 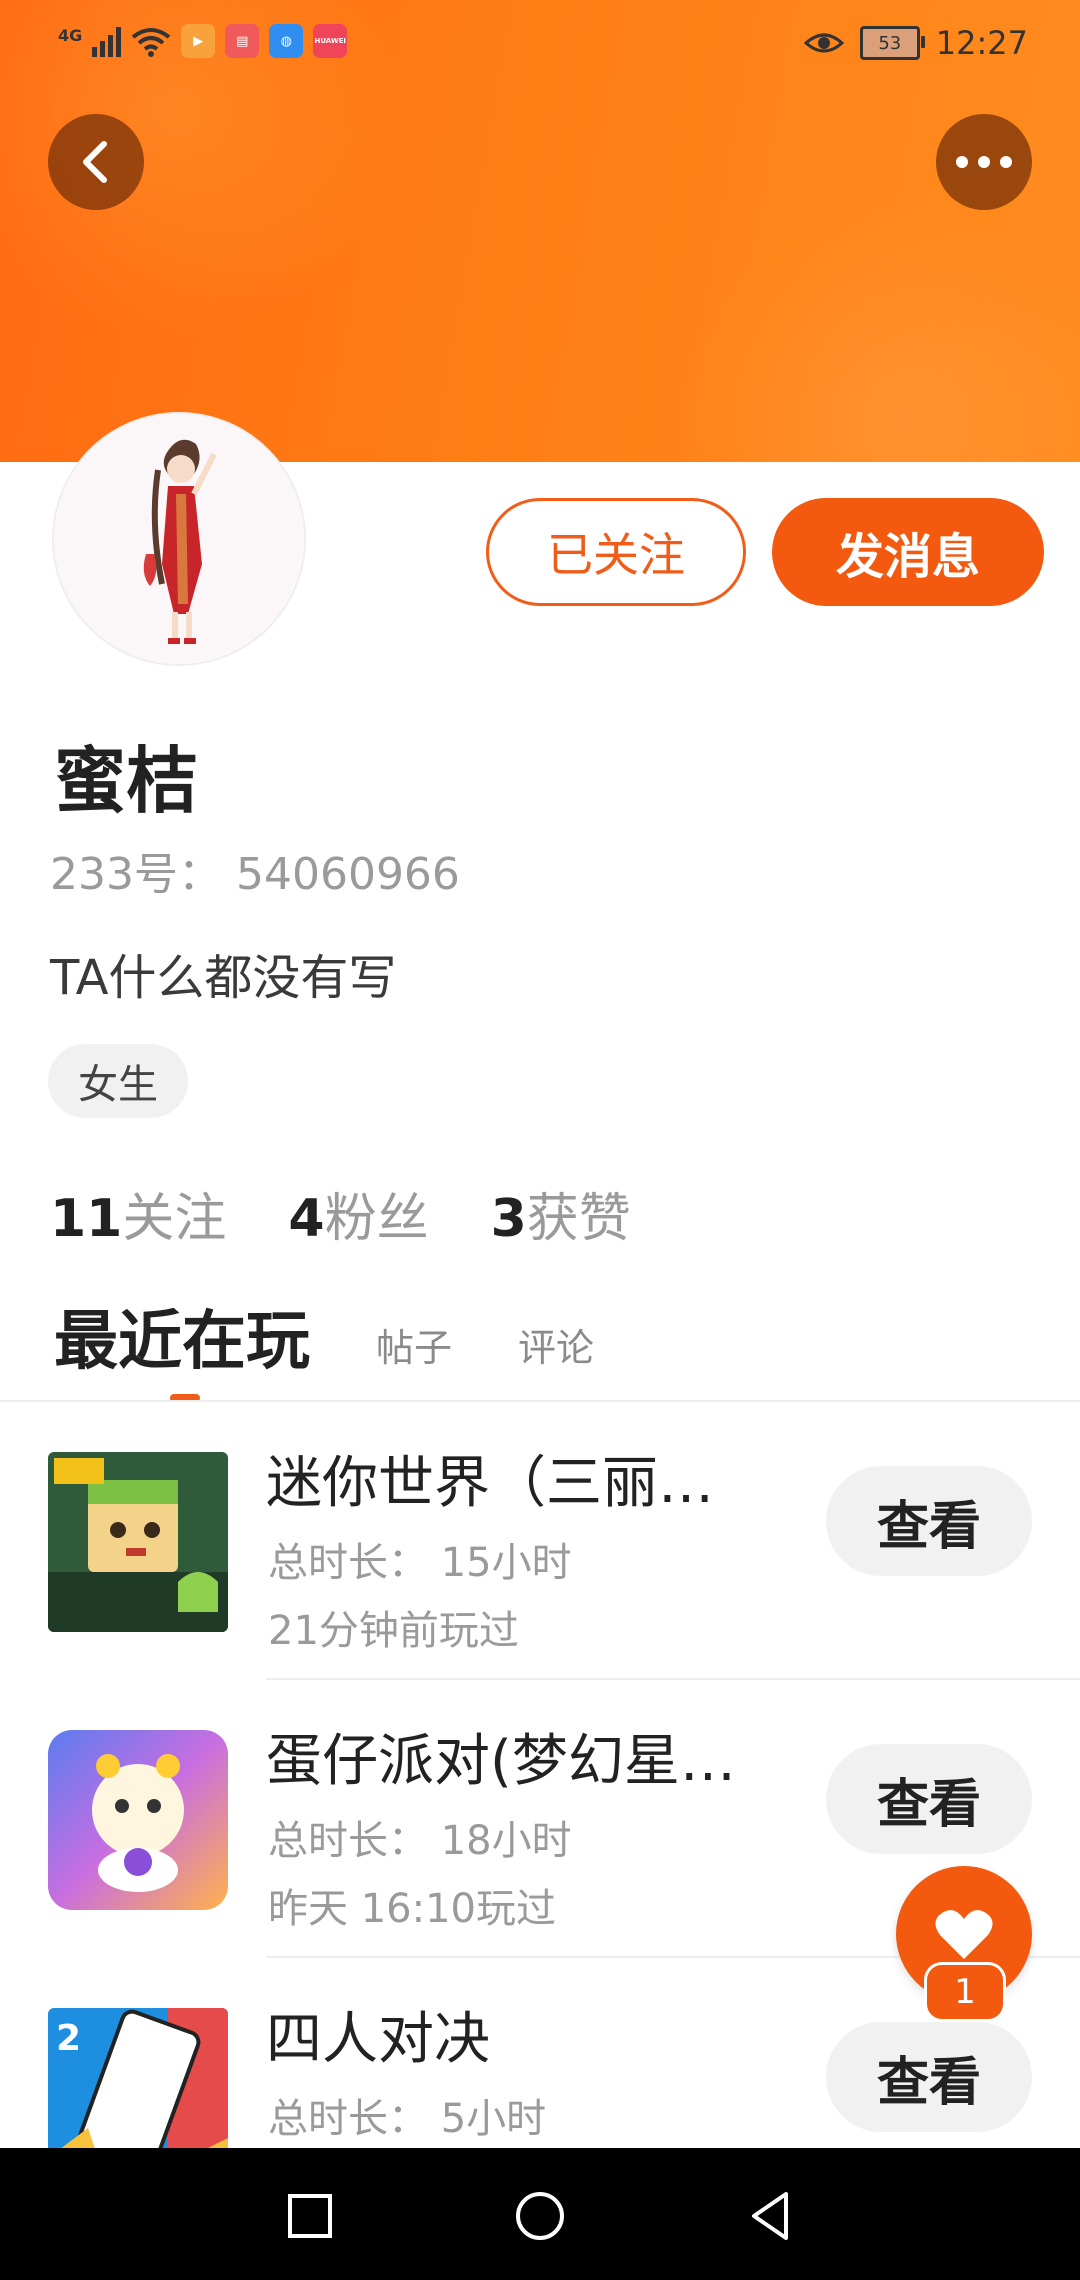 I want to click on home-icon, so click(x=540, y=2216).